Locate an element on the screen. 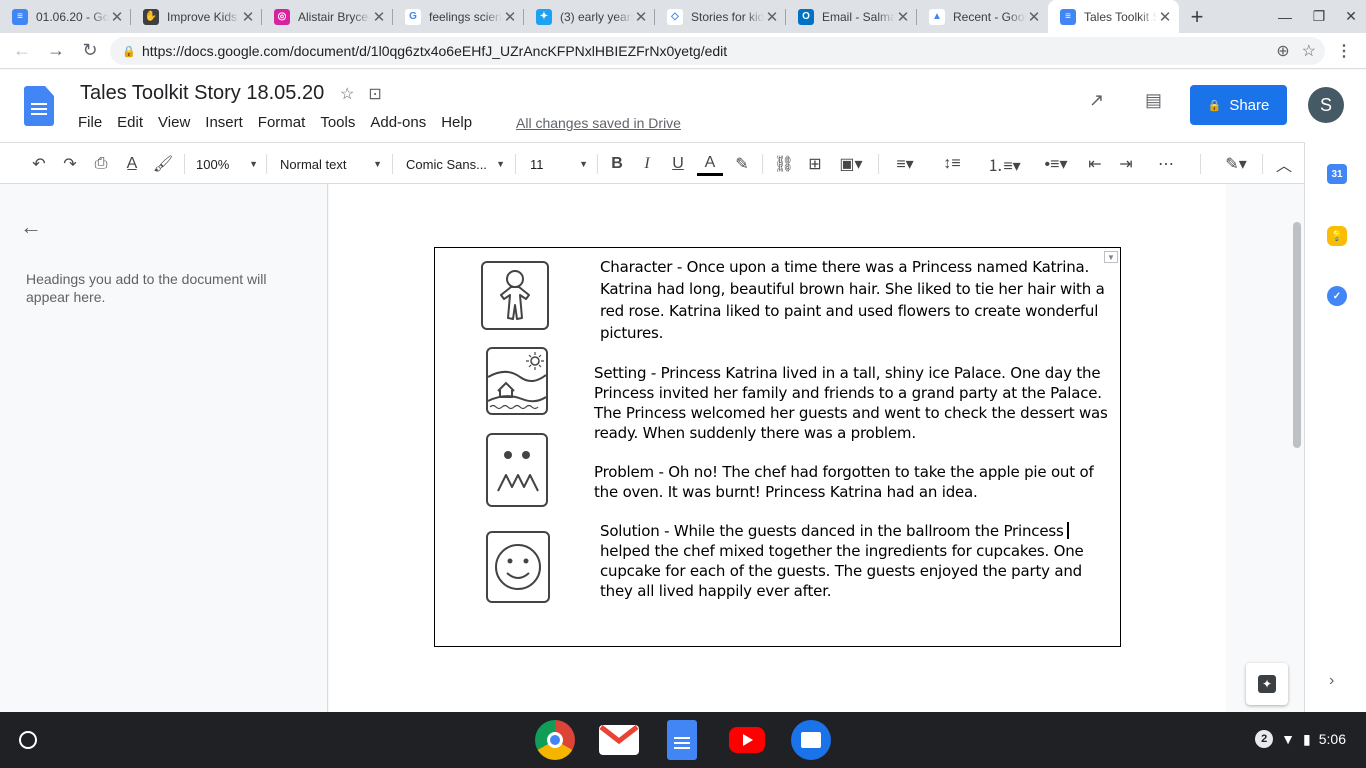 The height and width of the screenshot is (768, 1366). keep-icon: 💡 is located at coordinates (1337, 236).